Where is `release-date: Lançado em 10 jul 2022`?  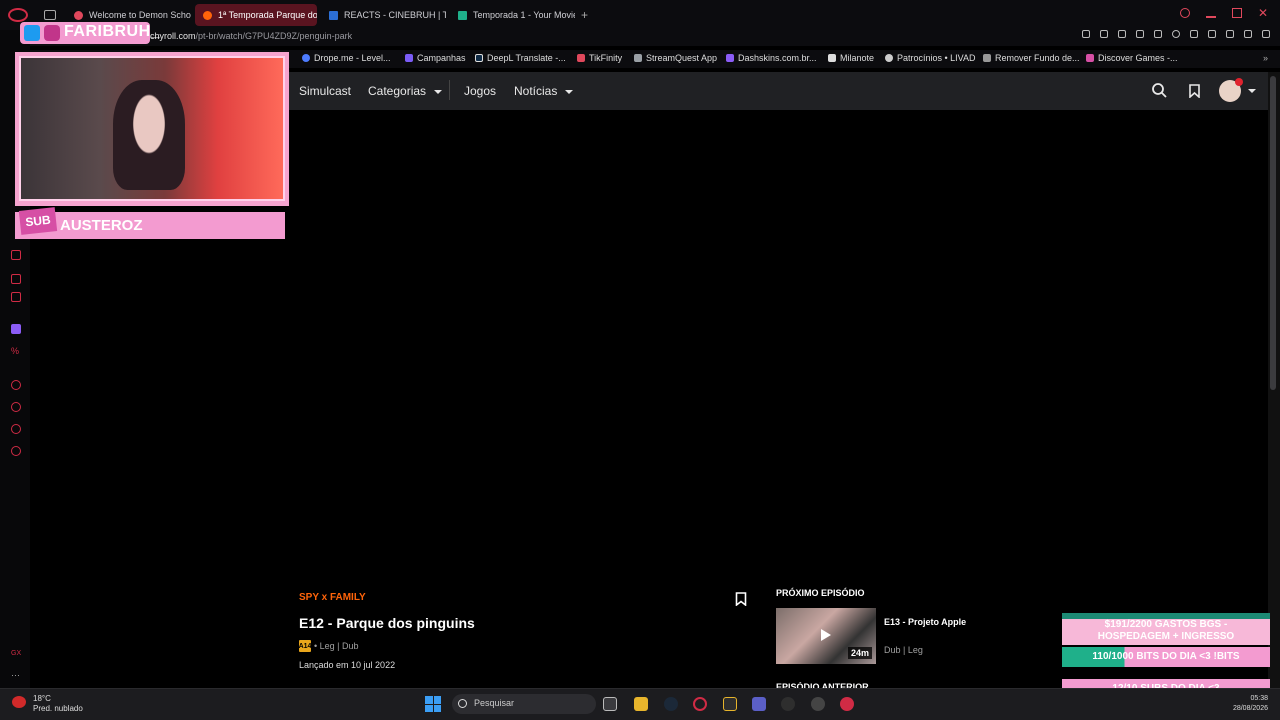 release-date: Lançado em 10 jul 2022 is located at coordinates (347, 665).